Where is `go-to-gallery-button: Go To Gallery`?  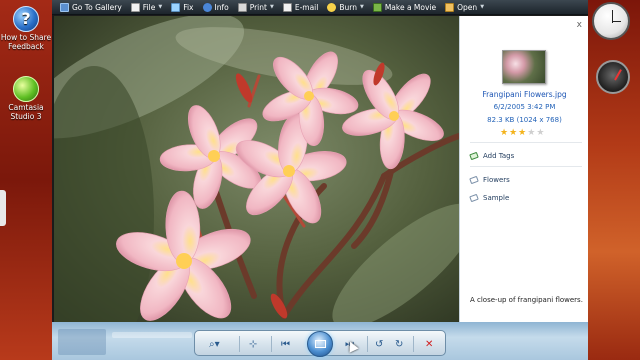
go-to-gallery-button: Go To Gallery is located at coordinates (93, 7).